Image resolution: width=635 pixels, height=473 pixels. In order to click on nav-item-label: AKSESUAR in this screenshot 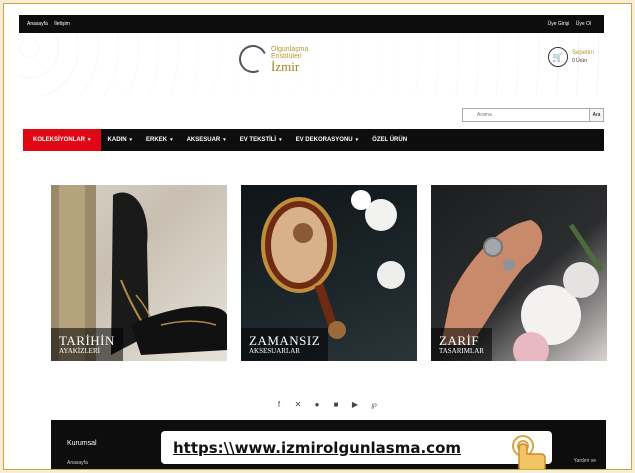, I will do `click(203, 140)`.